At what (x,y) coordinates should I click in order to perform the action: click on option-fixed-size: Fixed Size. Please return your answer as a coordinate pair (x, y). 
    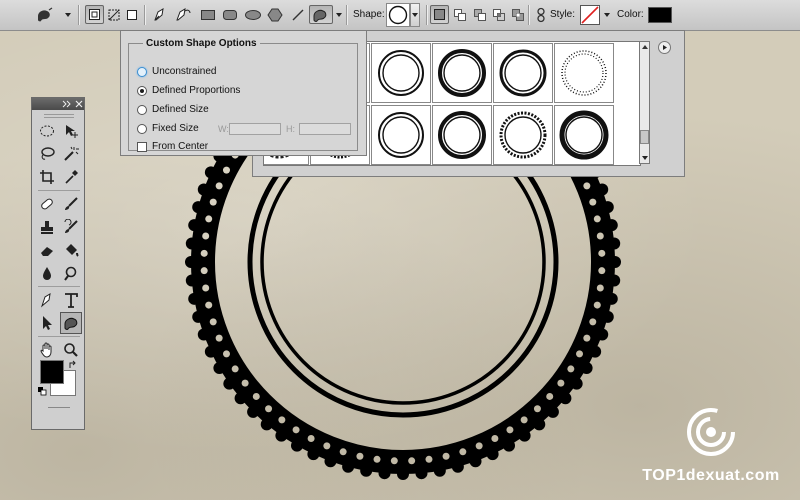
    Looking at the image, I should click on (168, 128).